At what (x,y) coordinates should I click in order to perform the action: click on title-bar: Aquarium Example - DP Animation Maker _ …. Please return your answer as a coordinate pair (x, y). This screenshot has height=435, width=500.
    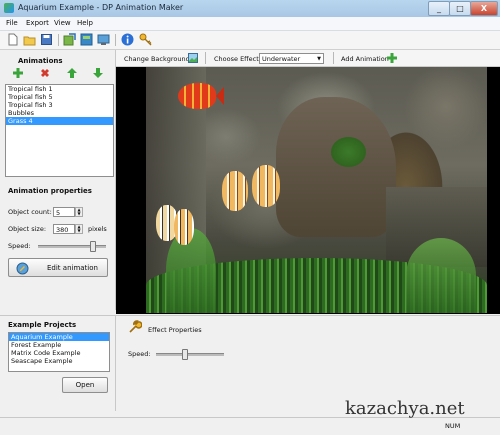
    Looking at the image, I should click on (250, 9).